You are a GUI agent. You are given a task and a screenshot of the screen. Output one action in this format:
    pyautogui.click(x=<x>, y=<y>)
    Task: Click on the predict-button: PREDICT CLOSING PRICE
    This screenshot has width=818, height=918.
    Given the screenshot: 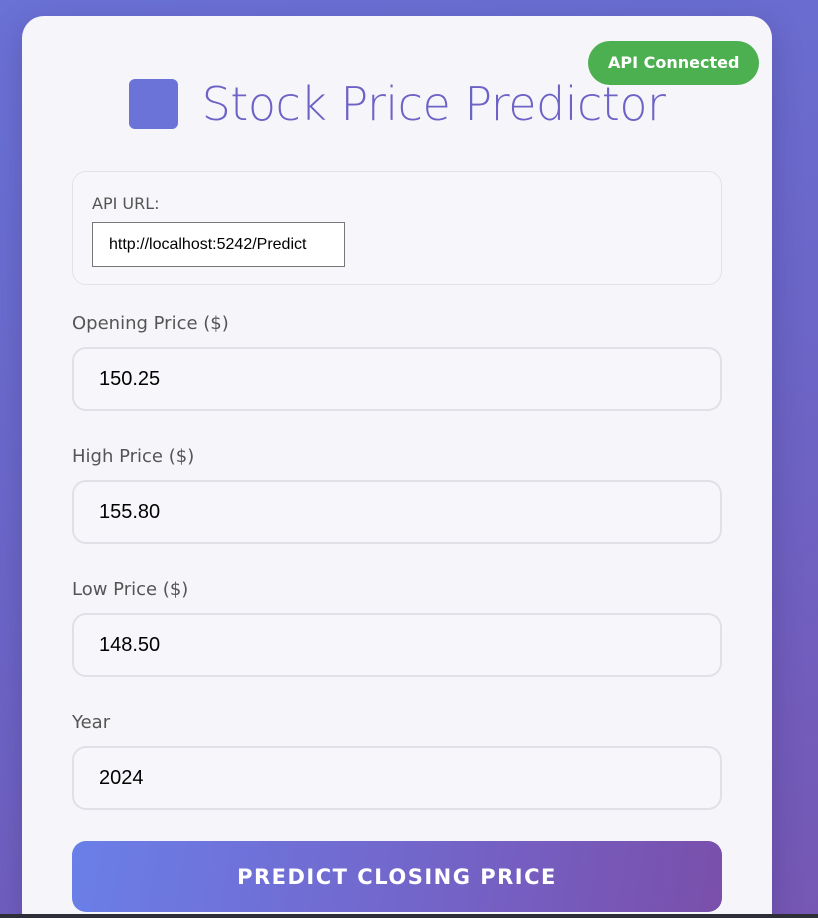 What is the action you would take?
    pyautogui.click(x=397, y=876)
    